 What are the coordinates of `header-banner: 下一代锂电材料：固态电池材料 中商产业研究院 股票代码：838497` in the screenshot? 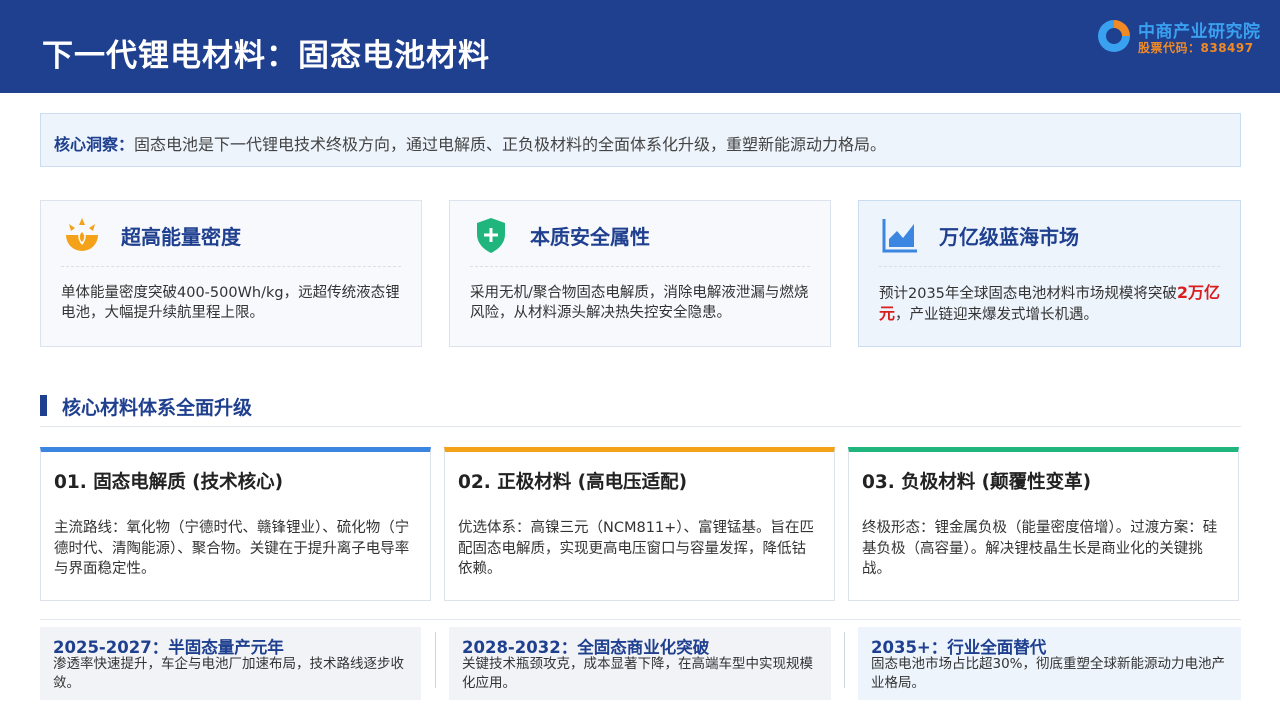 It's located at (640, 46).